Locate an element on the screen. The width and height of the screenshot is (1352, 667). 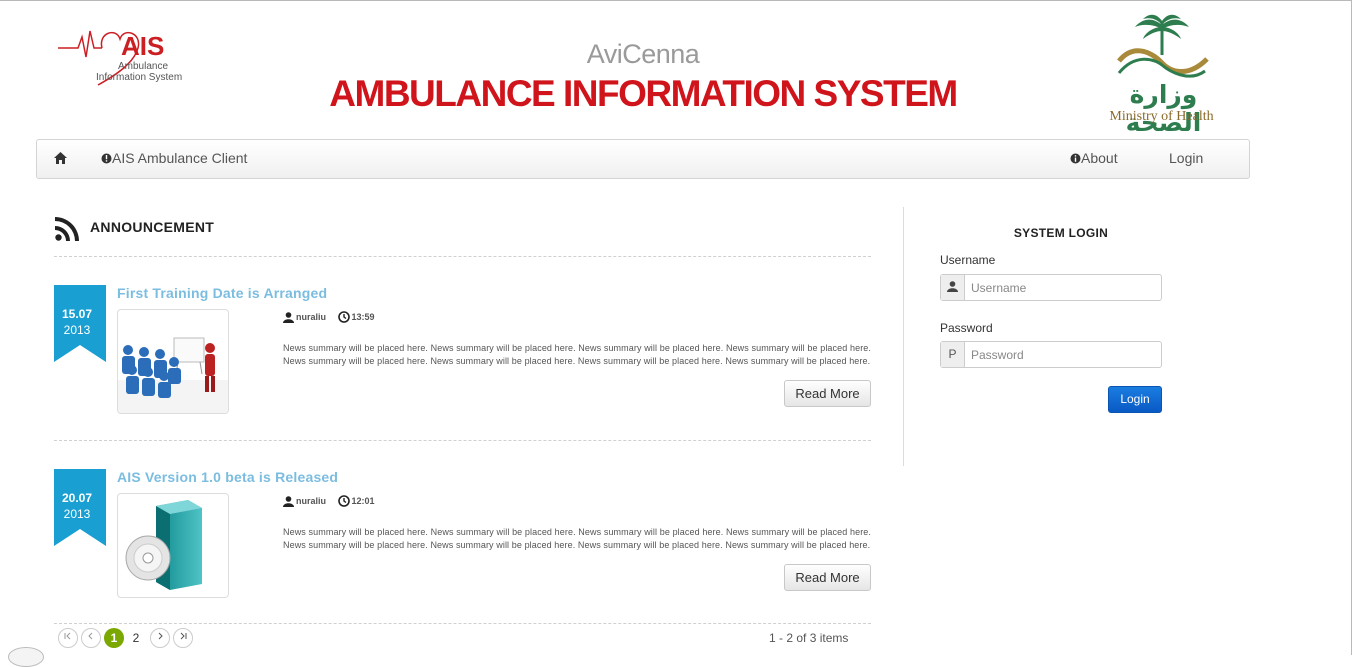
top-navbar: AIS Ambulance Client About Login is located at coordinates (643, 159).